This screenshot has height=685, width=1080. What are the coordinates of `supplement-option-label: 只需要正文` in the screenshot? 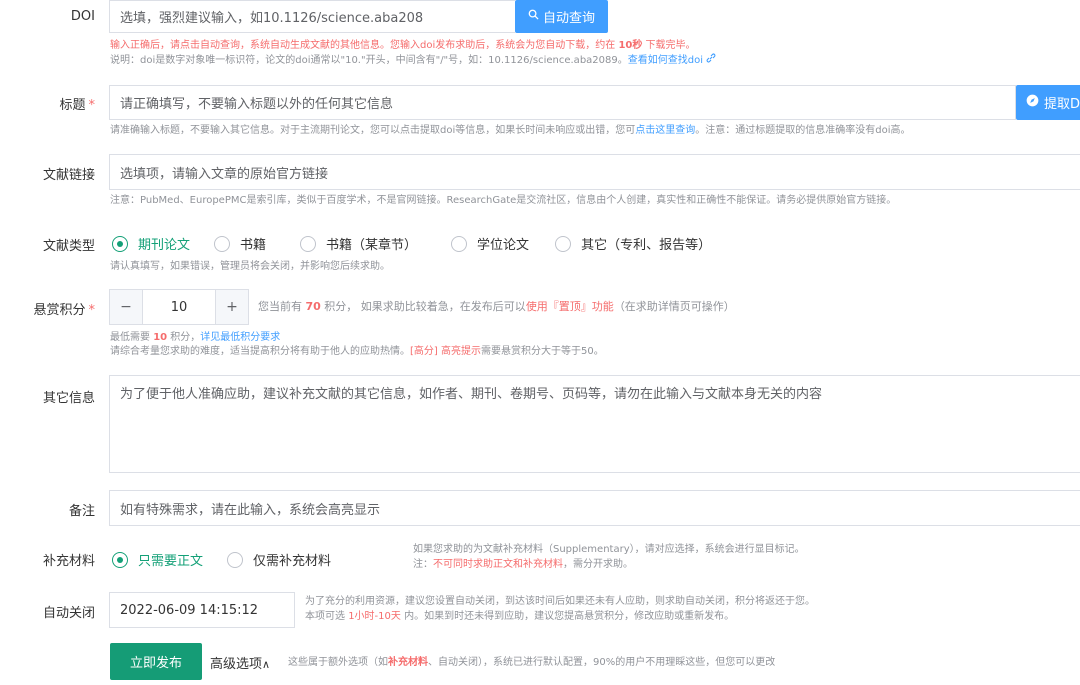 It's located at (171, 561).